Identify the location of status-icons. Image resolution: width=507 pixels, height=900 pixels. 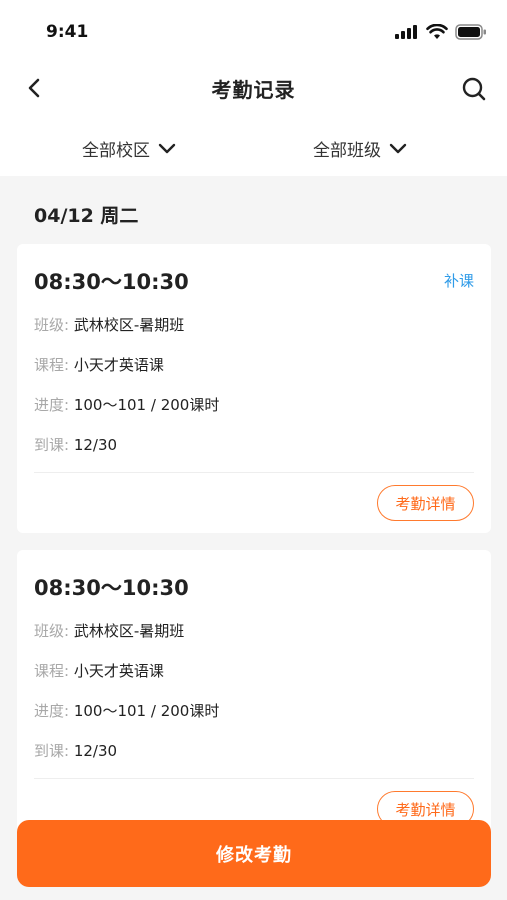
(441, 32).